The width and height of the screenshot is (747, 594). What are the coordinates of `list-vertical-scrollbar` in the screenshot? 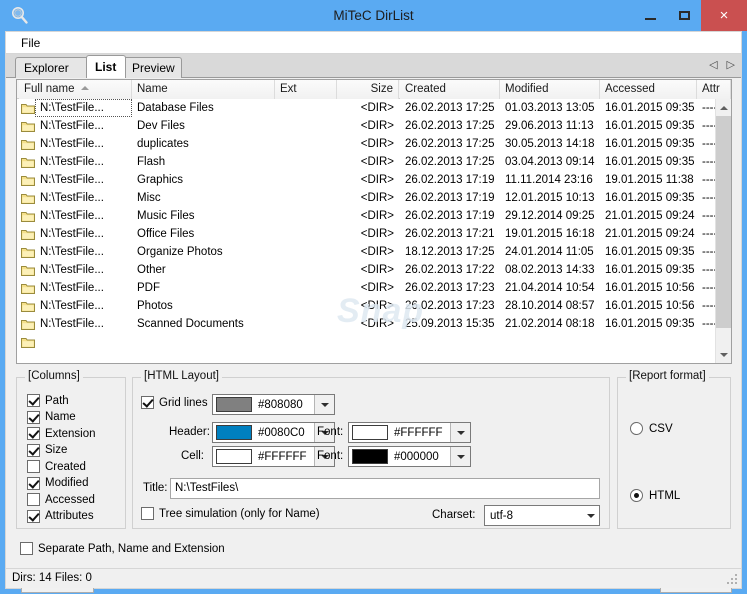 It's located at (723, 231).